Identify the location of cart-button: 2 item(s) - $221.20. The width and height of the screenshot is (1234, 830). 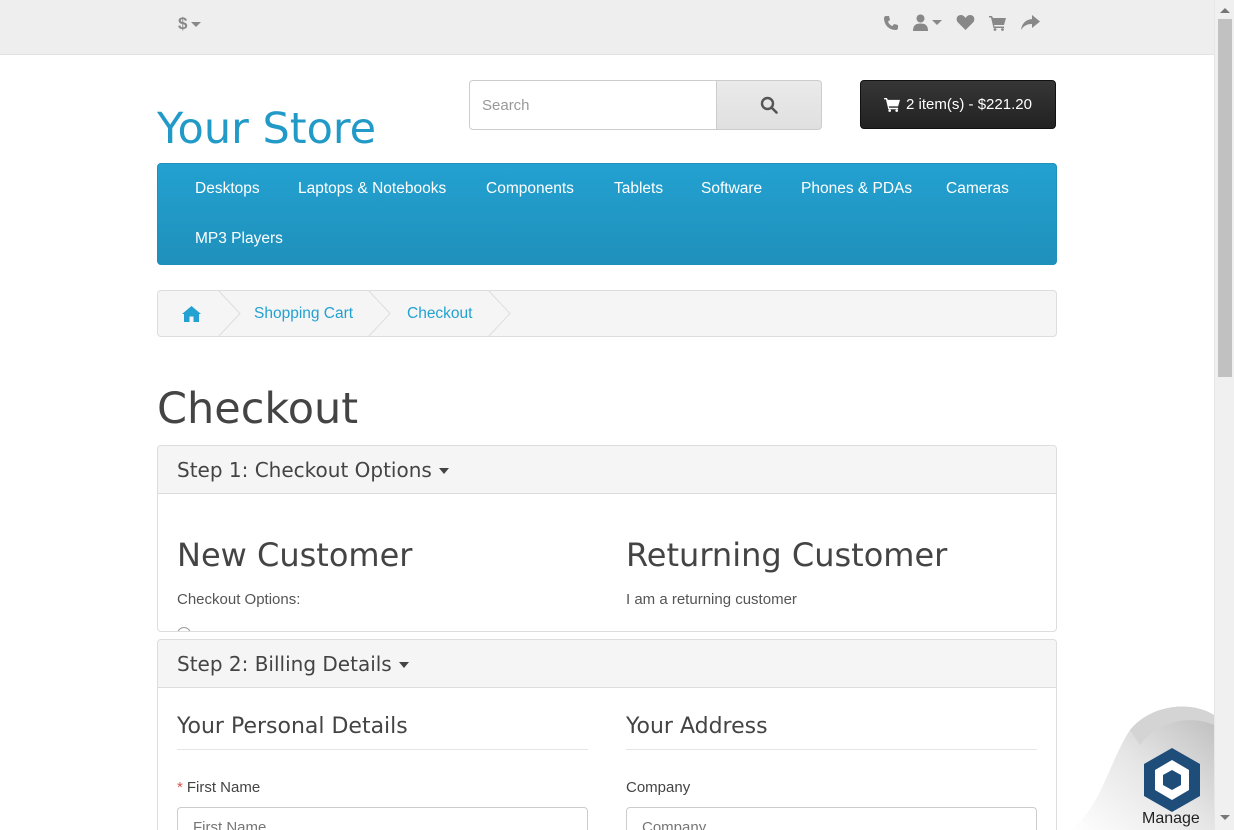
(958, 104).